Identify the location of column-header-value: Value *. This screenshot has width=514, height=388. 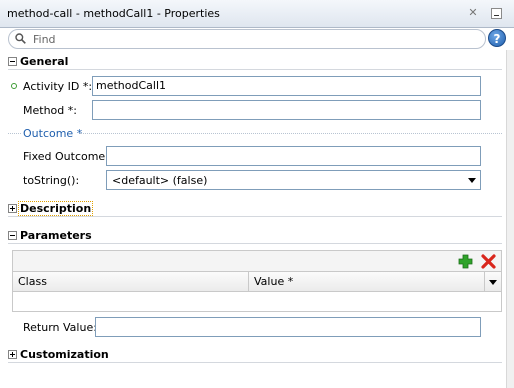
(367, 282).